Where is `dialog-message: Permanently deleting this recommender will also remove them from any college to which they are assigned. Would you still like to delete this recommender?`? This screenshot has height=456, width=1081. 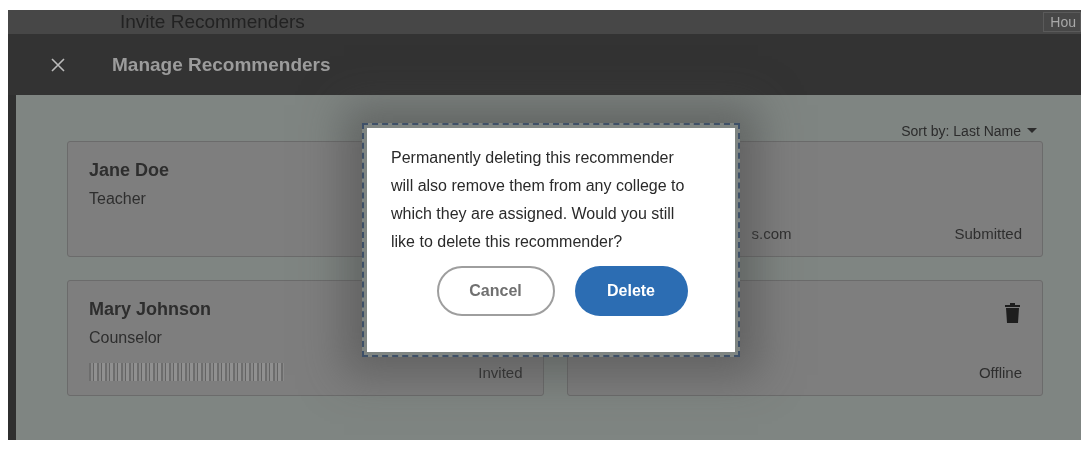 dialog-message: Permanently deleting this recommender will also remove them from any college to which they are assigned. Would you still like to delete this recommender? is located at coordinates (538, 200).